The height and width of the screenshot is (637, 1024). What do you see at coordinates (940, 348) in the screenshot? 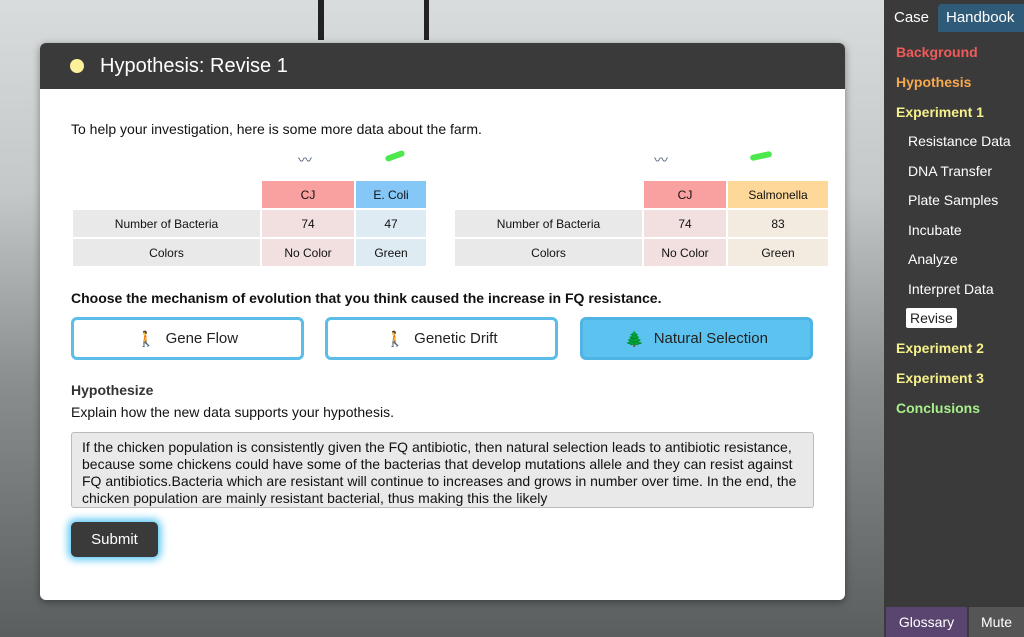
I see `nav-experiment-2: Experiment 2` at bounding box center [940, 348].